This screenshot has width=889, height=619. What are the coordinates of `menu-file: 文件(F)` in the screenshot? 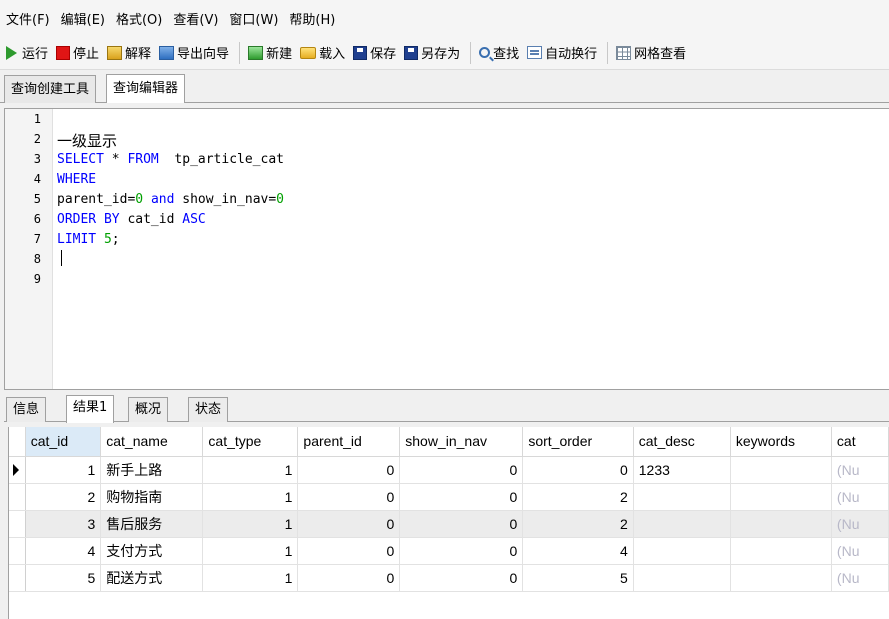 It's located at (28, 18).